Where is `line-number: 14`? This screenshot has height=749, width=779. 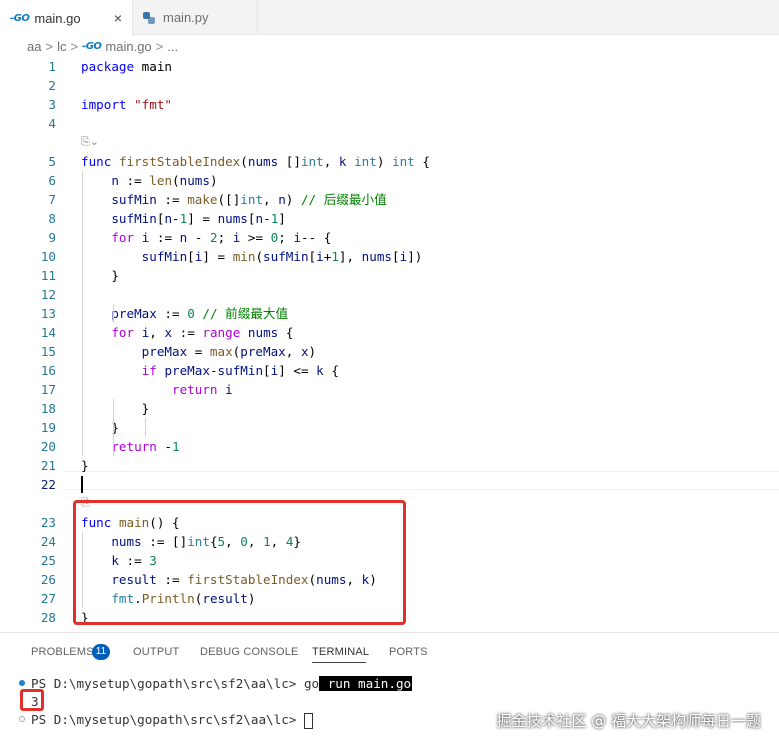
line-number: 14 is located at coordinates (48, 332).